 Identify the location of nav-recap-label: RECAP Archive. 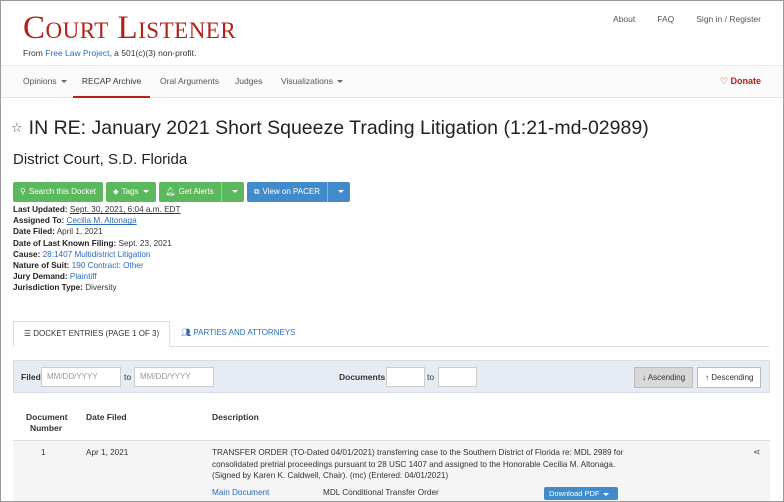
(111, 81).